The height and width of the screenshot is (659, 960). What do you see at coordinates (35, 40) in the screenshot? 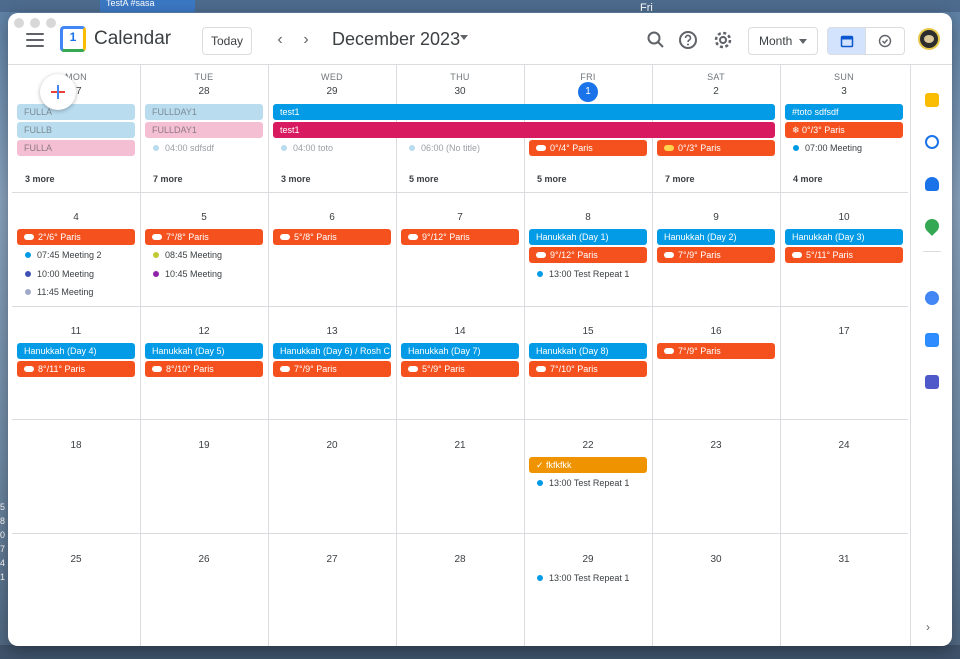
I see `hamburger-icon` at bounding box center [35, 40].